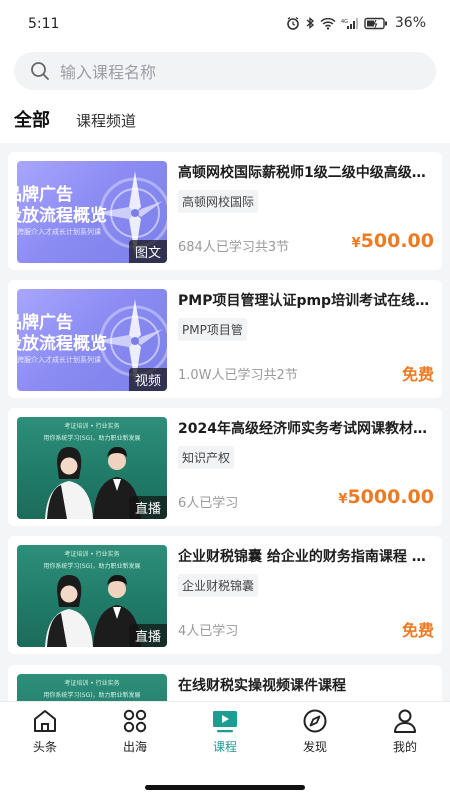  What do you see at coordinates (390, 497) in the screenshot?
I see `price-amount: 5000.00` at bounding box center [390, 497].